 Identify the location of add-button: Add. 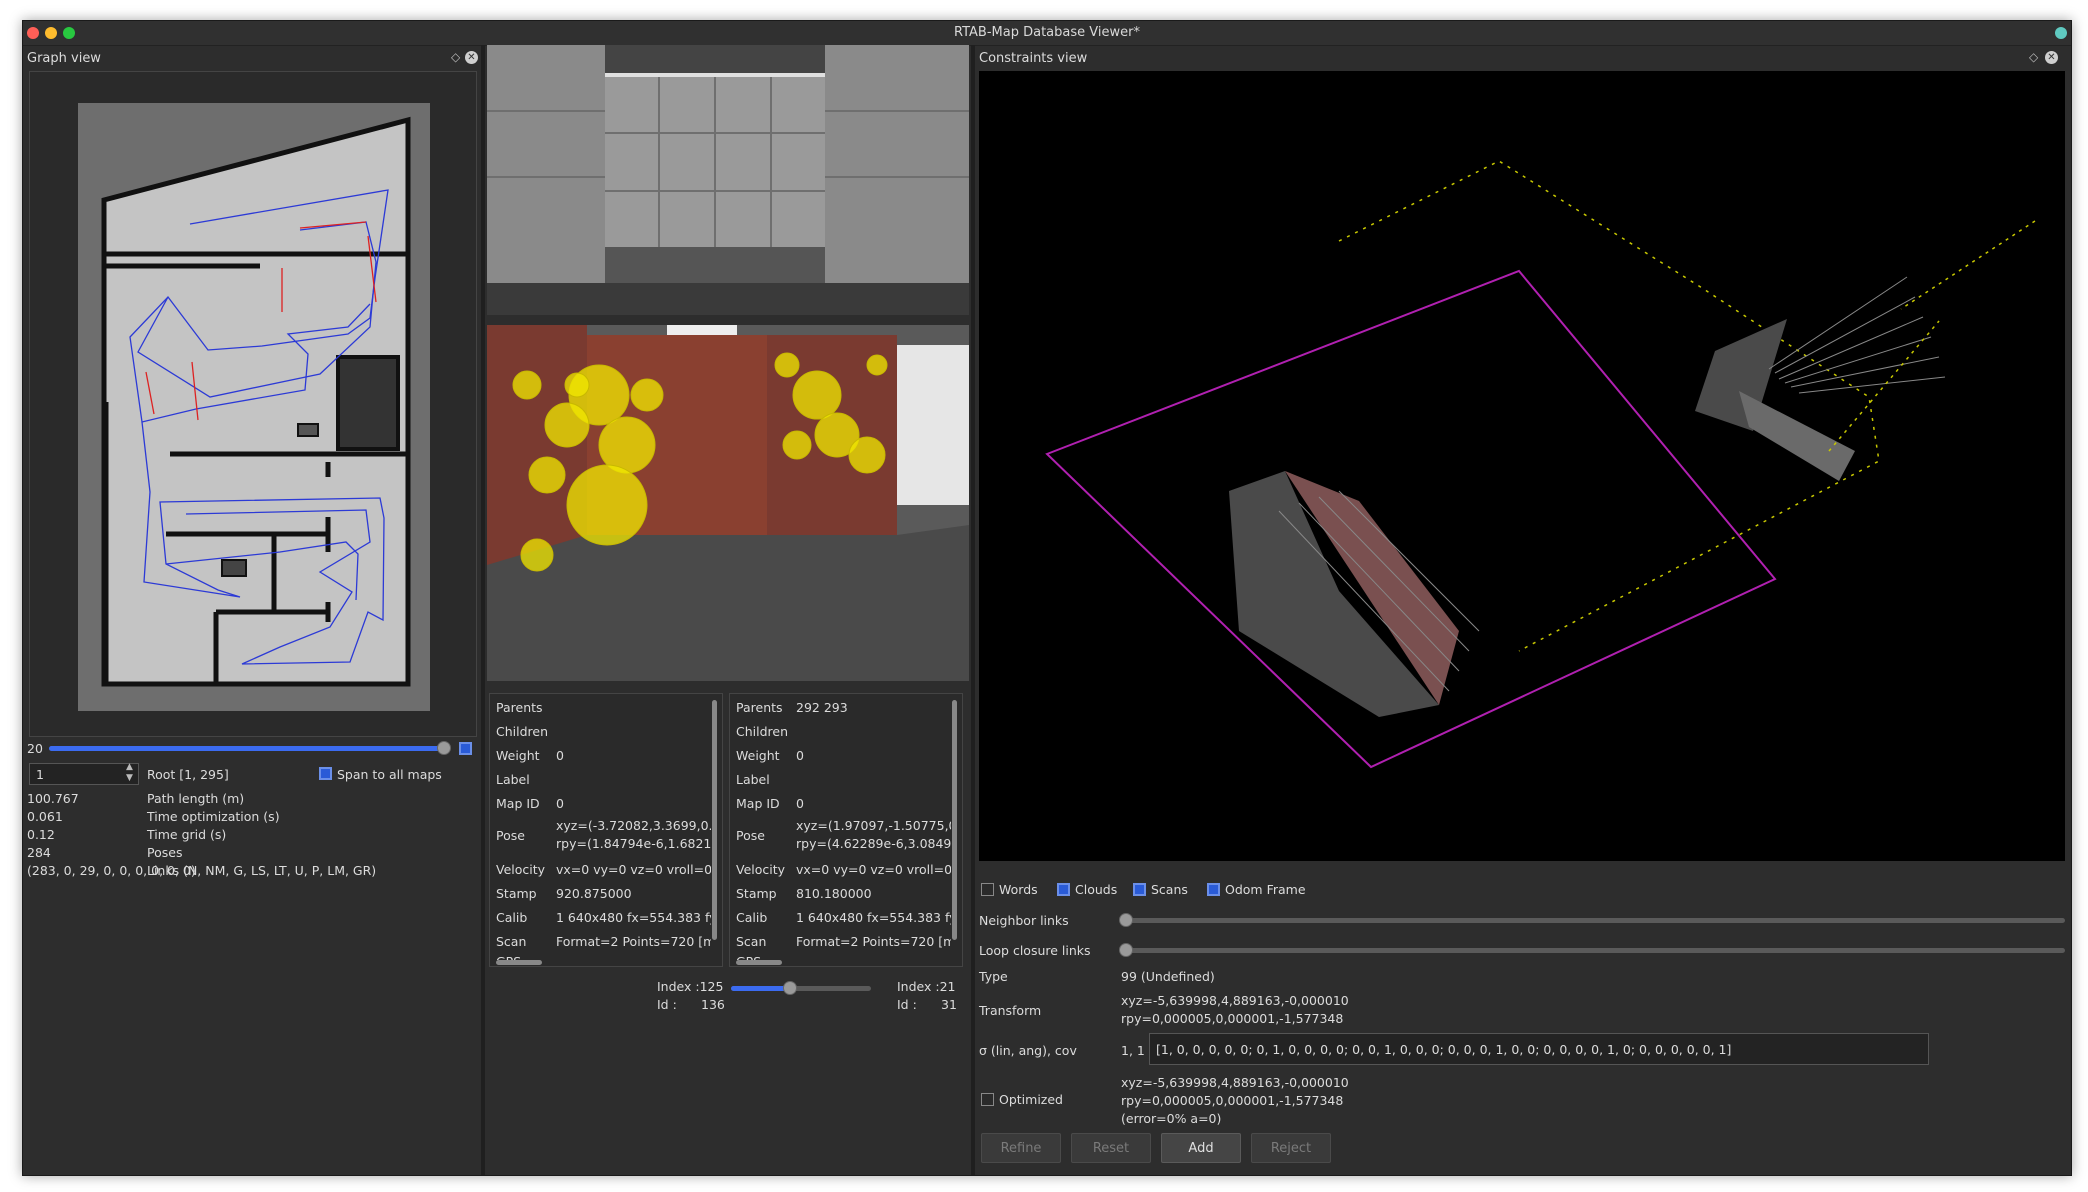
(1201, 1148).